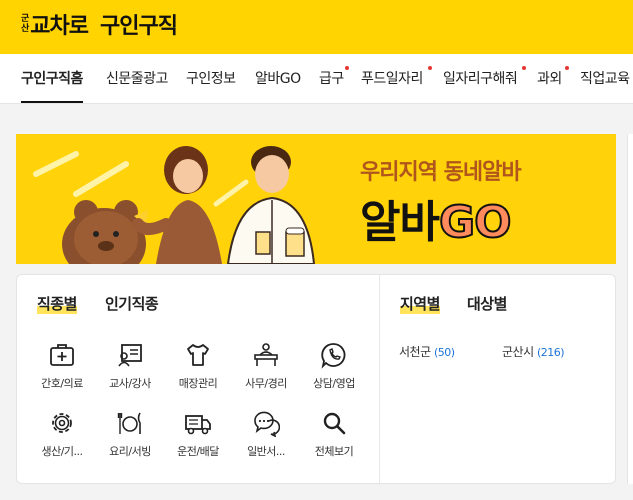  I want to click on nav-item-newspaper-ads: 신문줄광고, so click(137, 78).